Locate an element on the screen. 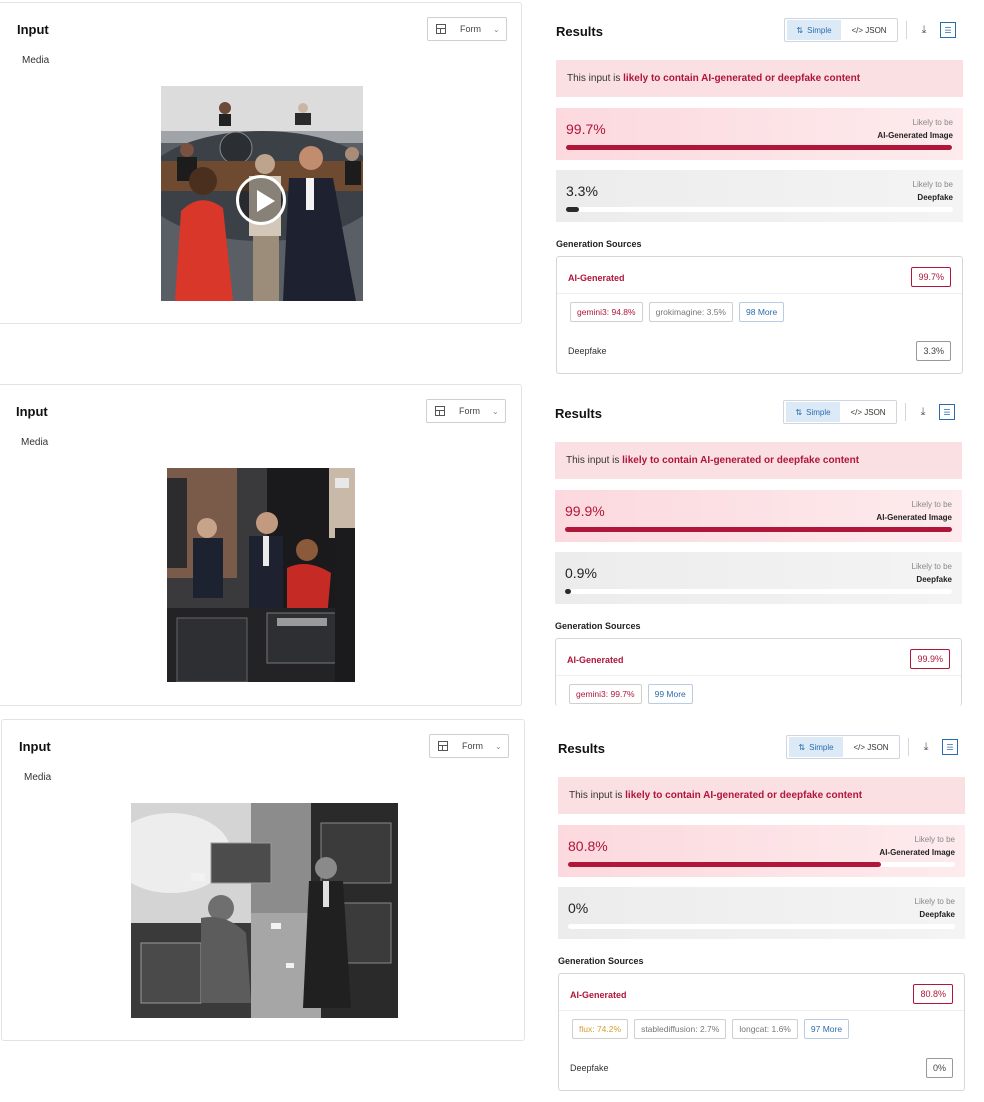 The width and height of the screenshot is (984, 1102). image-preview is located at coordinates (264, 910).